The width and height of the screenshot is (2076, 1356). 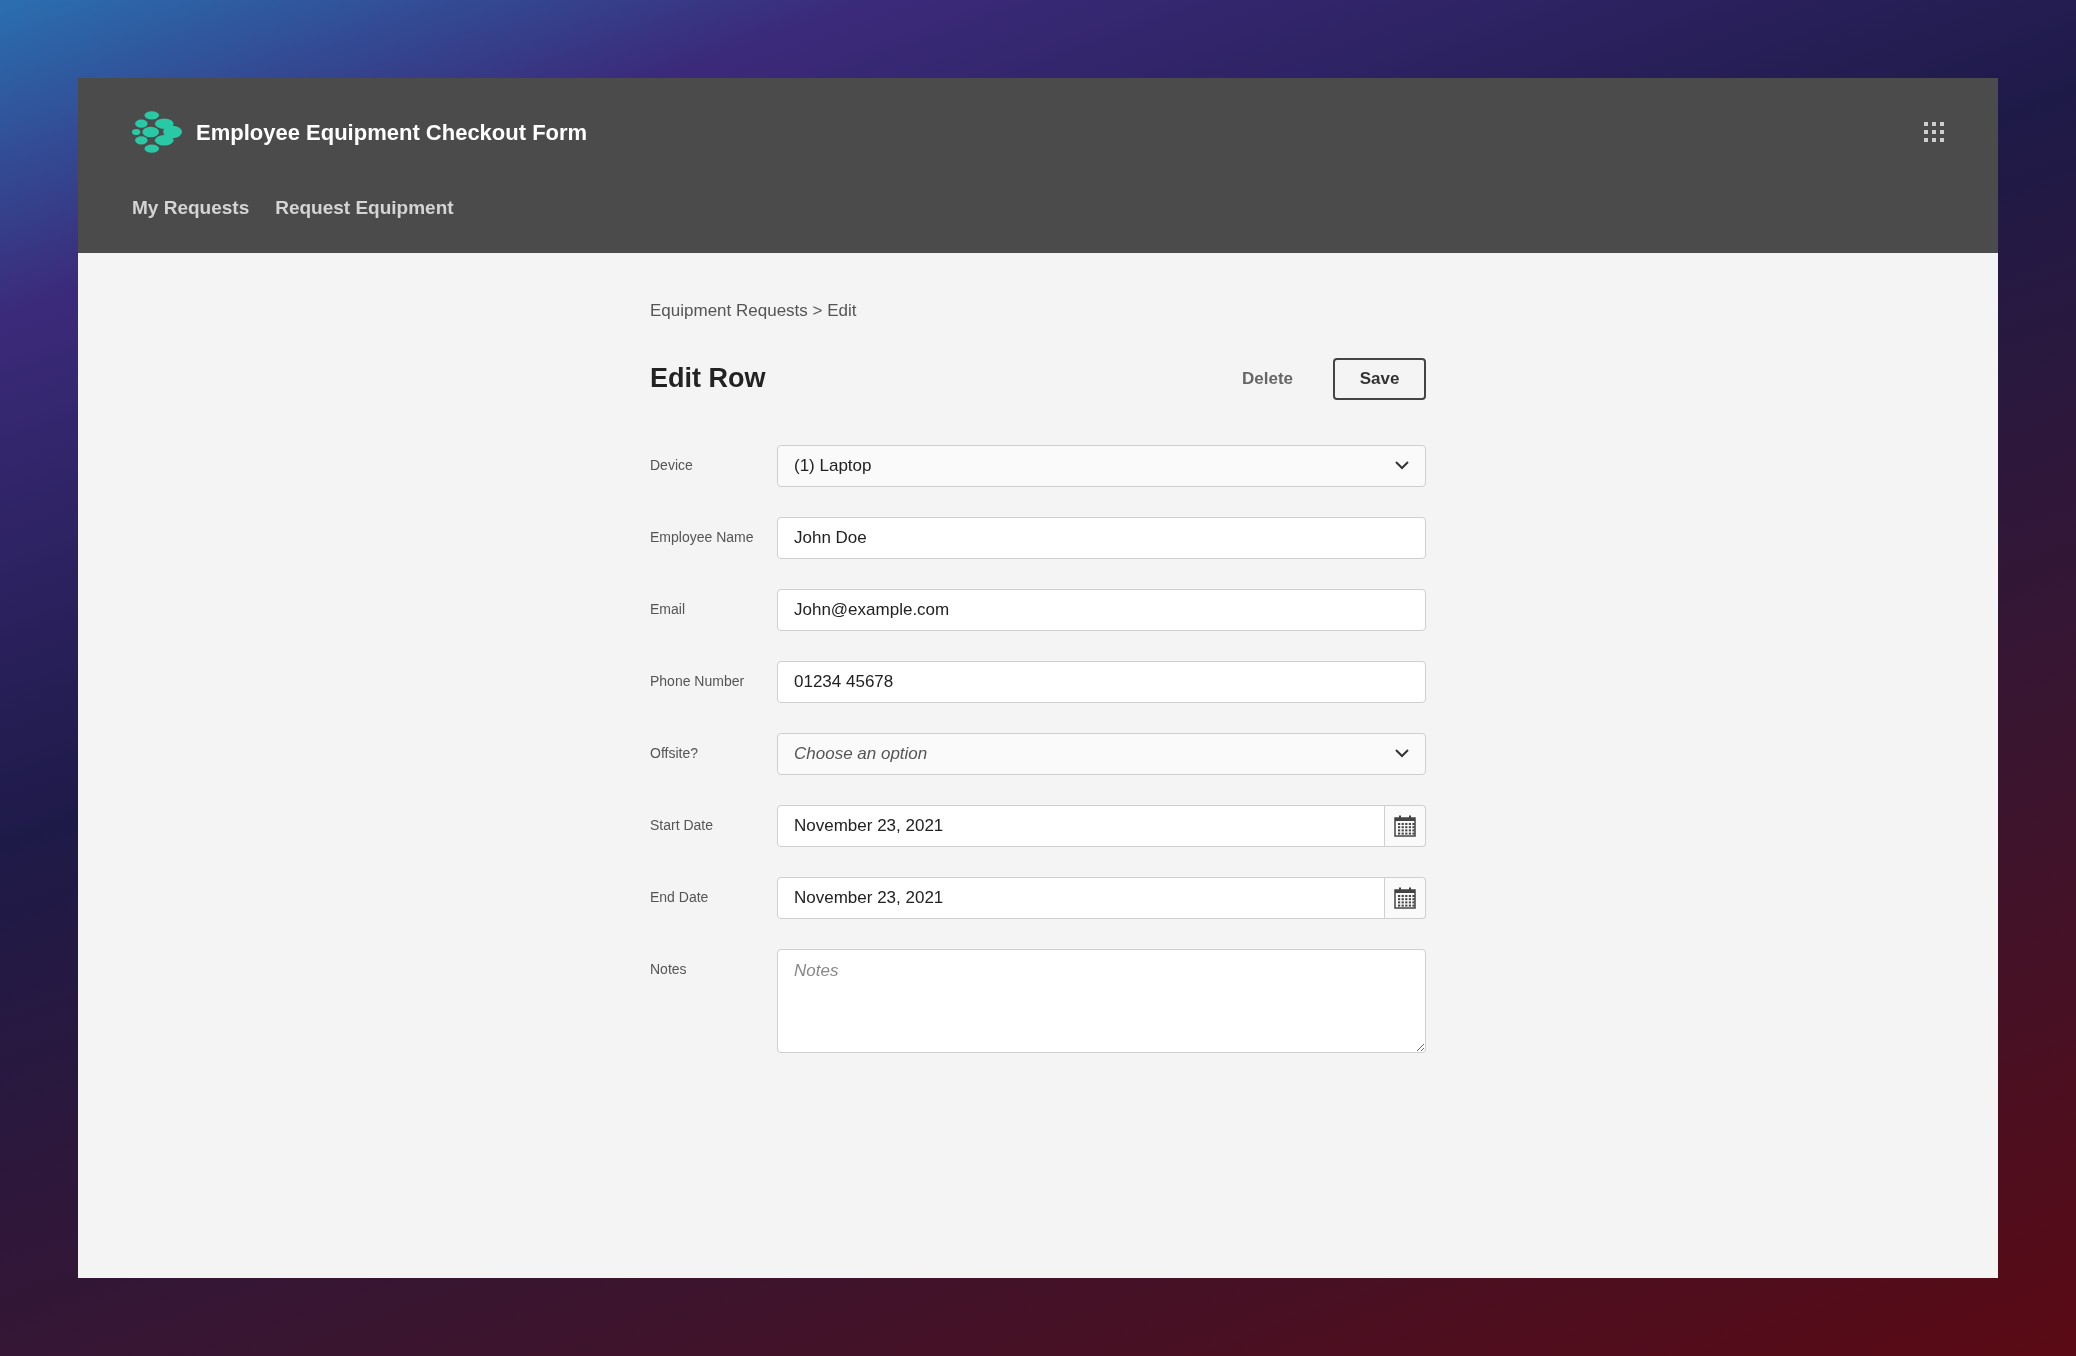 What do you see at coordinates (1101, 1000) in the screenshot?
I see `notes-textarea-field: Notes` at bounding box center [1101, 1000].